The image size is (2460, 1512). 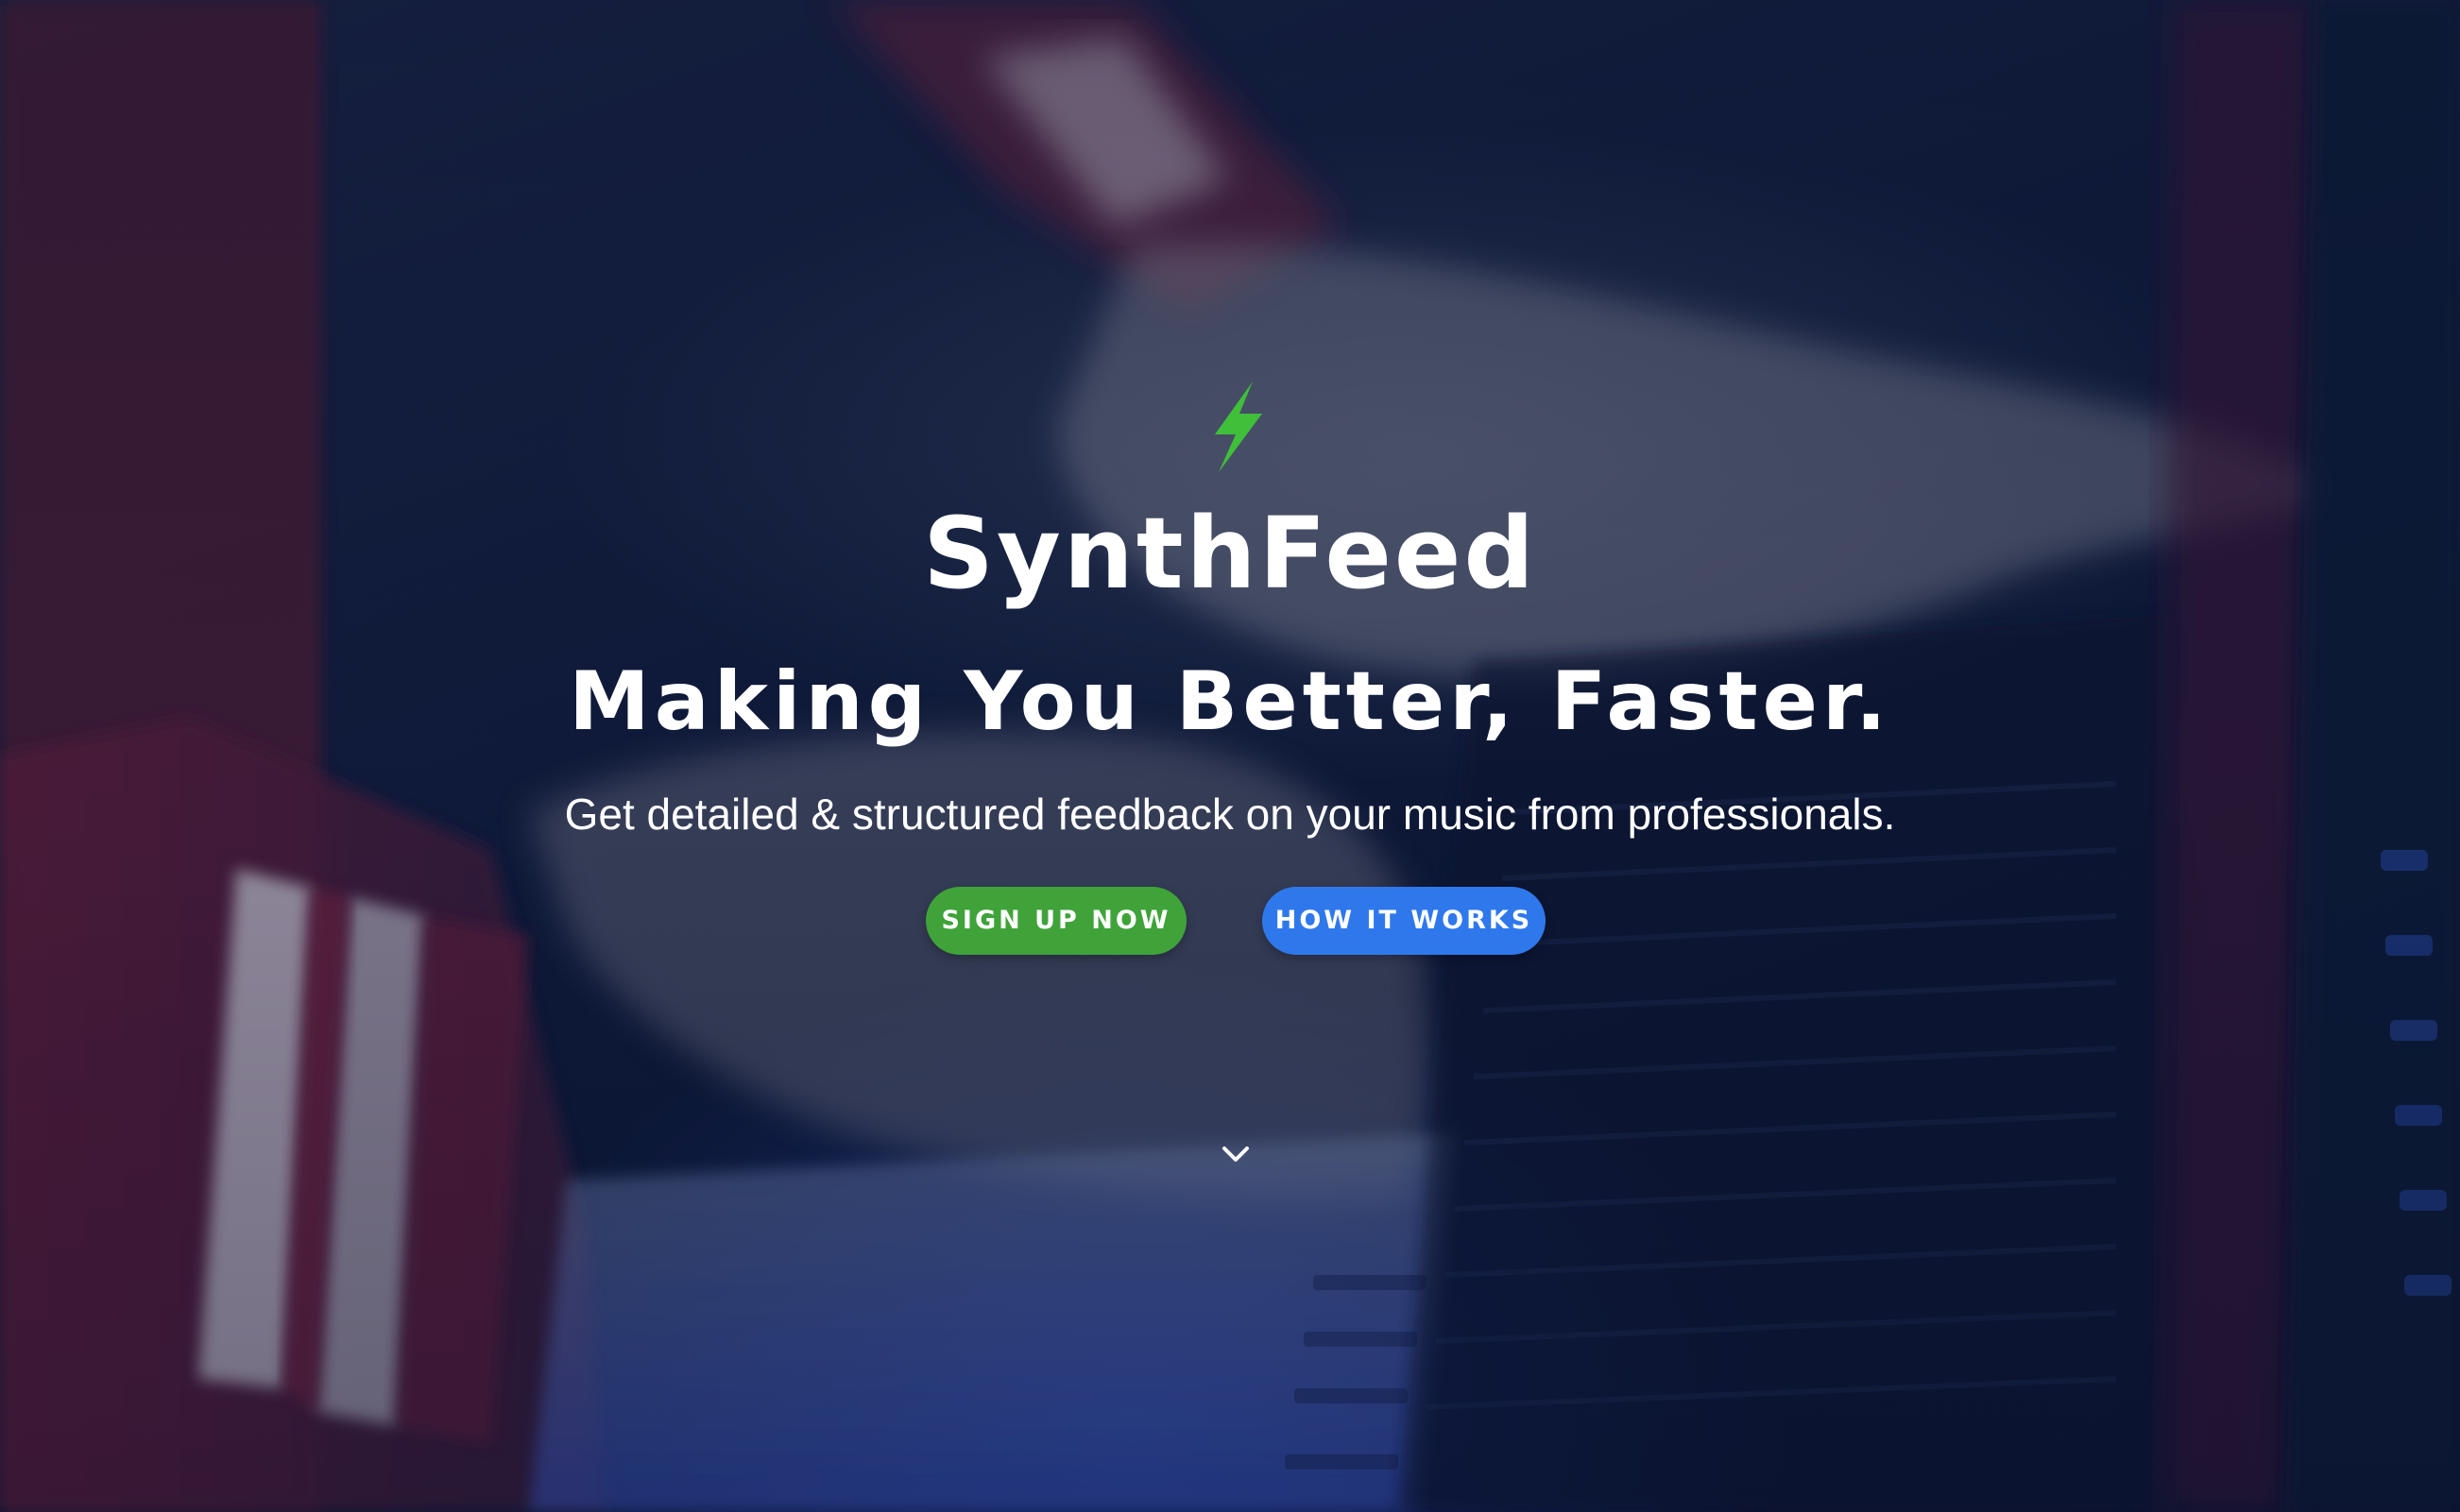 I want to click on chevron-down-icon, so click(x=1236, y=1154).